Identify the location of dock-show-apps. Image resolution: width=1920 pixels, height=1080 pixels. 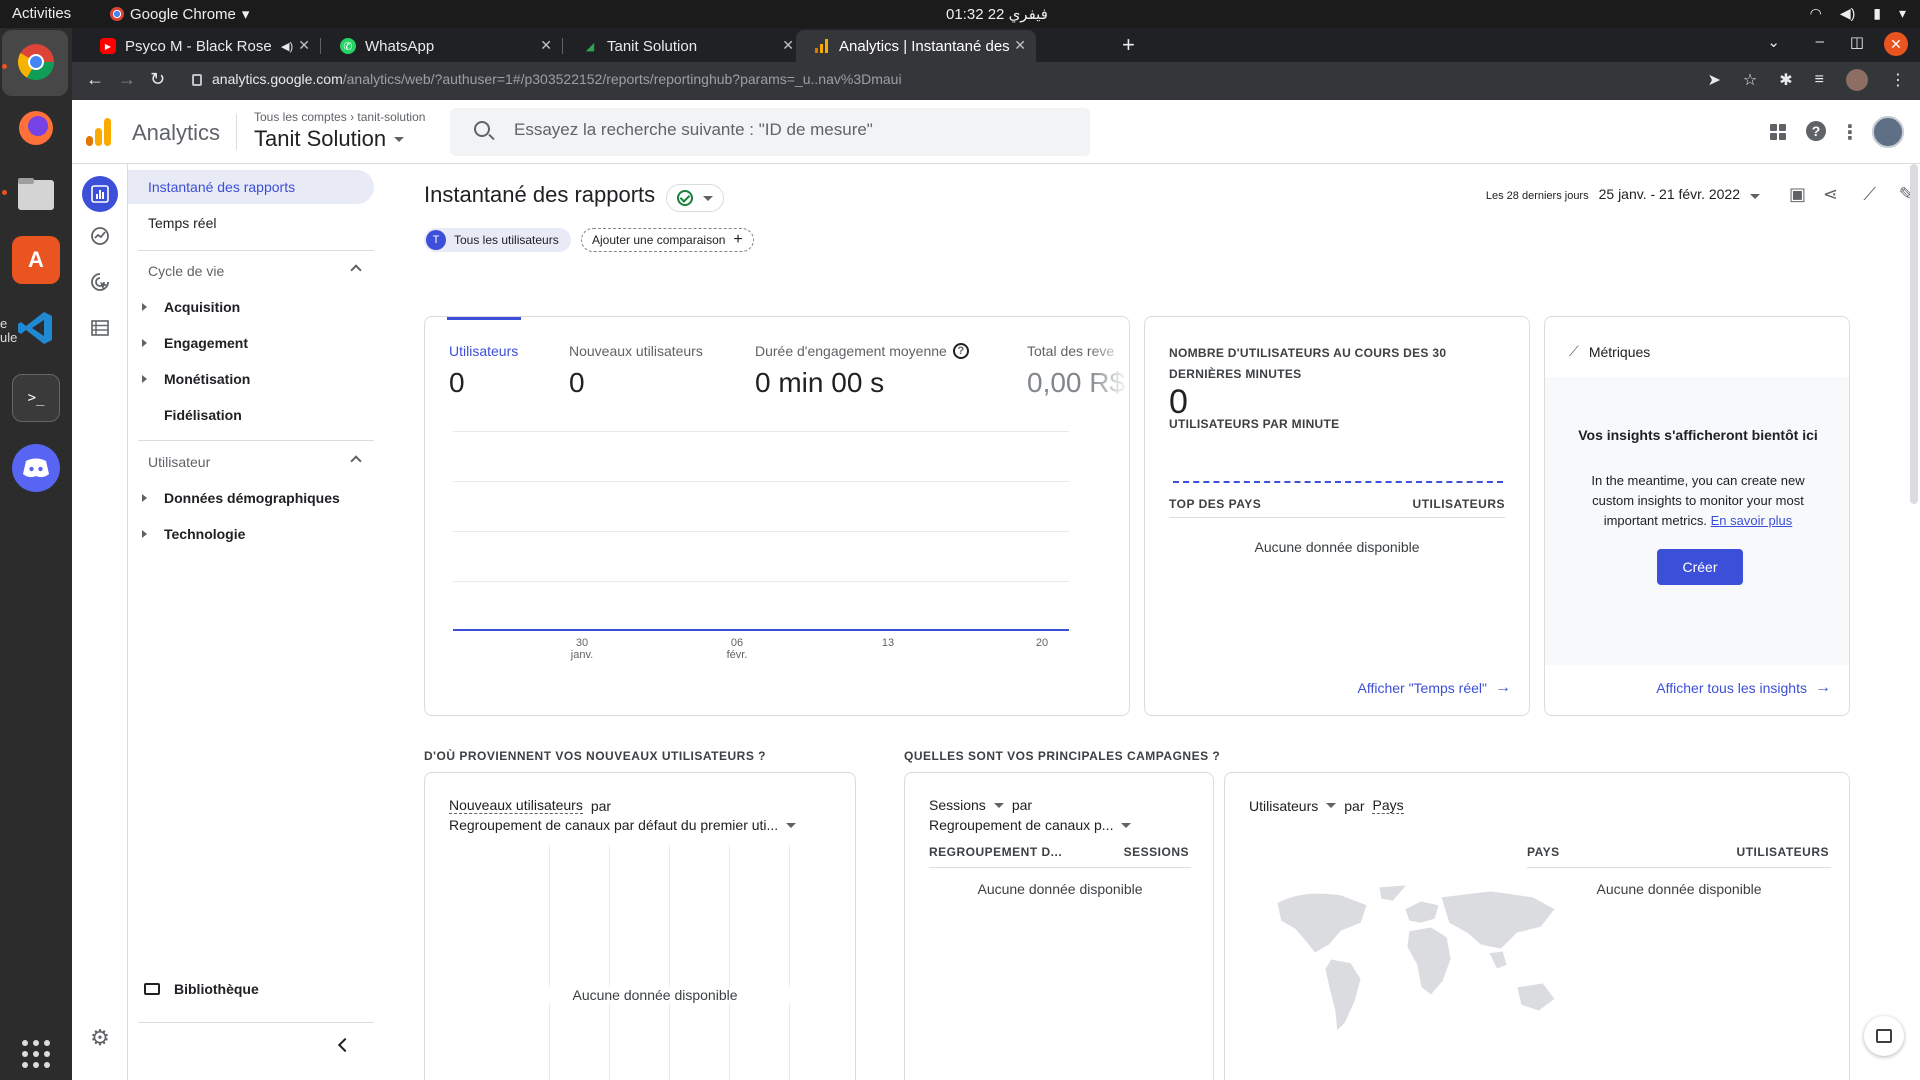
(36, 1054).